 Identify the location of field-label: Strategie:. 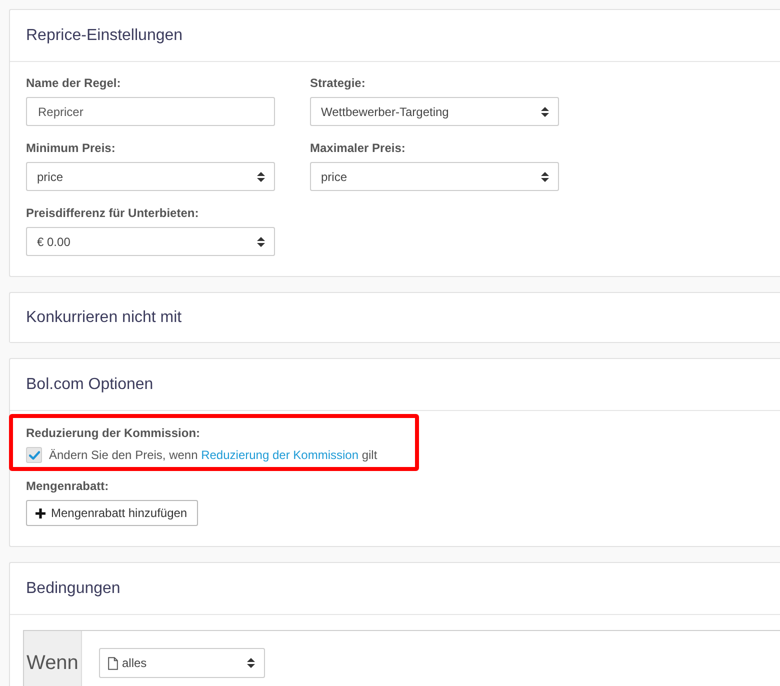
(338, 83).